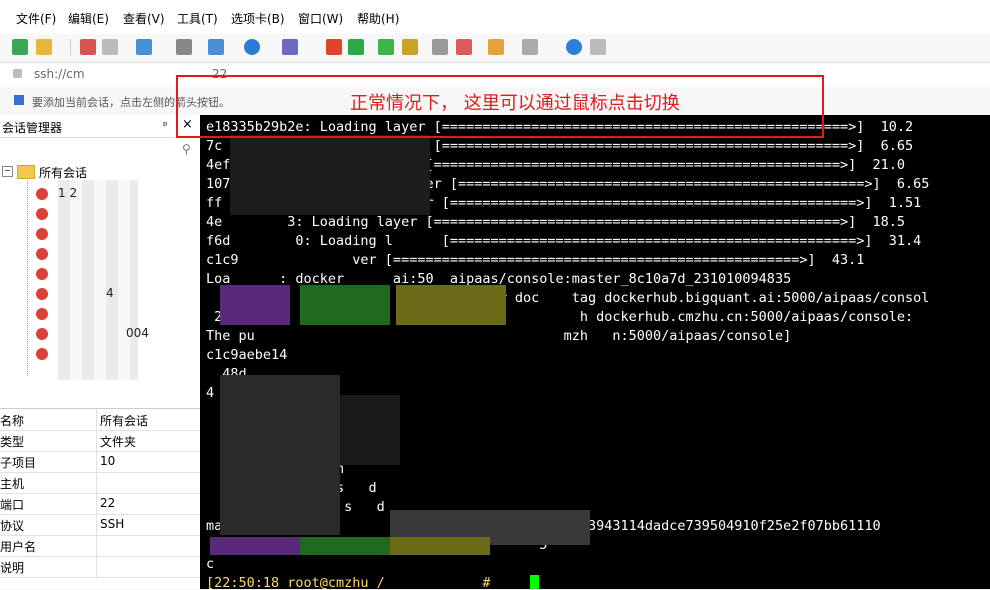 This screenshot has height=590, width=990. Describe the element at coordinates (100, 567) in the screenshot. I see `property-row: 说明` at that location.